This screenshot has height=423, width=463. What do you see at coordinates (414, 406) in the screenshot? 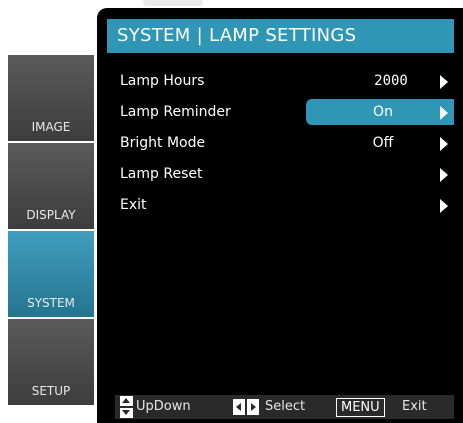
I see `exit-label: Exit` at bounding box center [414, 406].